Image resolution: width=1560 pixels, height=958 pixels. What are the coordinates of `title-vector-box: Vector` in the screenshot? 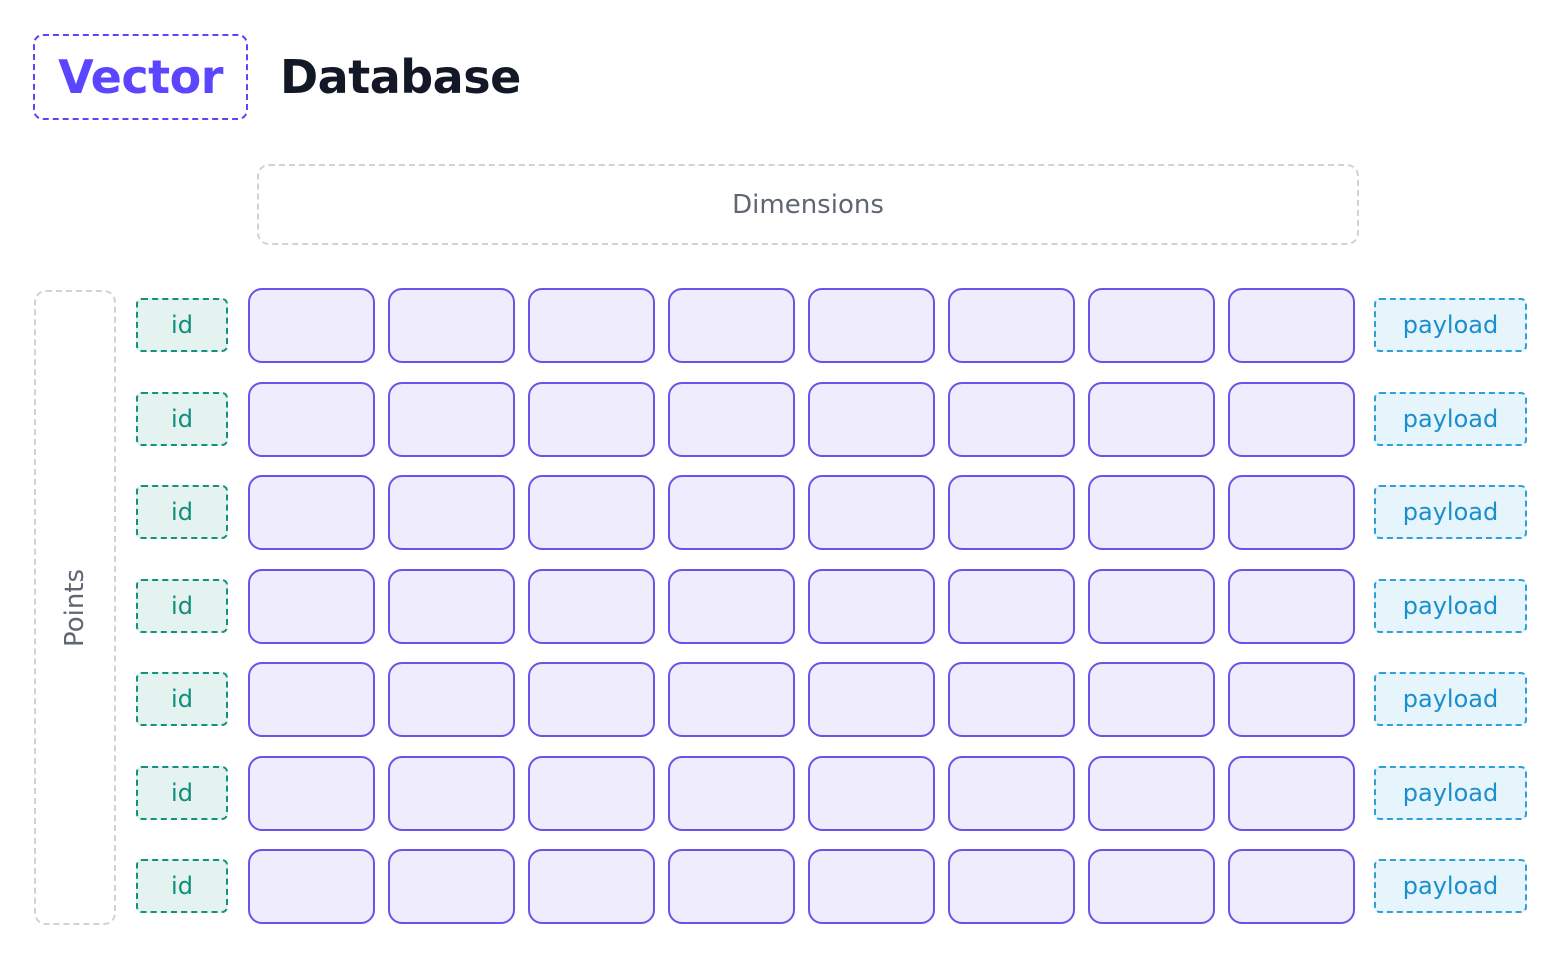 It's located at (140, 77).